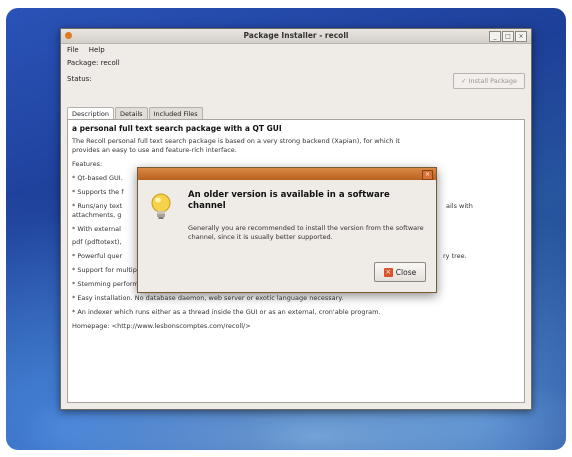  I want to click on menu-help: Help, so click(97, 50).